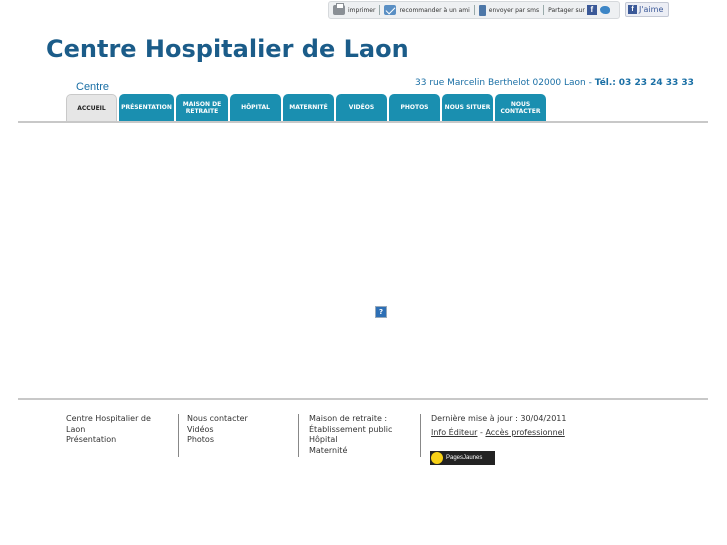 The image size is (727, 545). I want to click on pagesjaunes-label: PagesJaunes, so click(464, 458).